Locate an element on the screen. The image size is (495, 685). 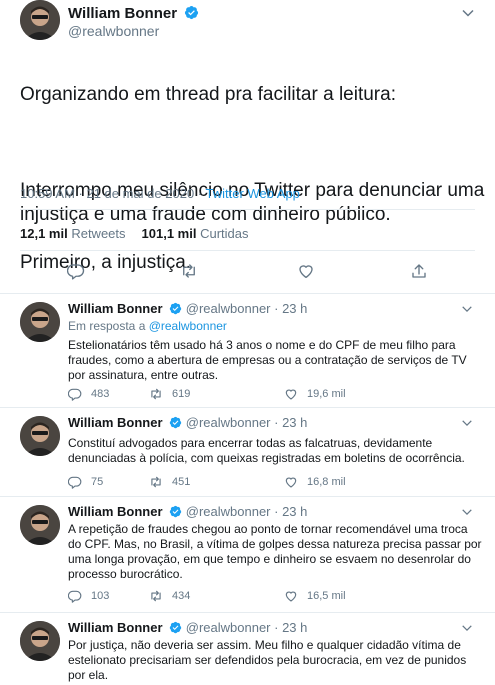
reply-count: 75 is located at coordinates (97, 482).